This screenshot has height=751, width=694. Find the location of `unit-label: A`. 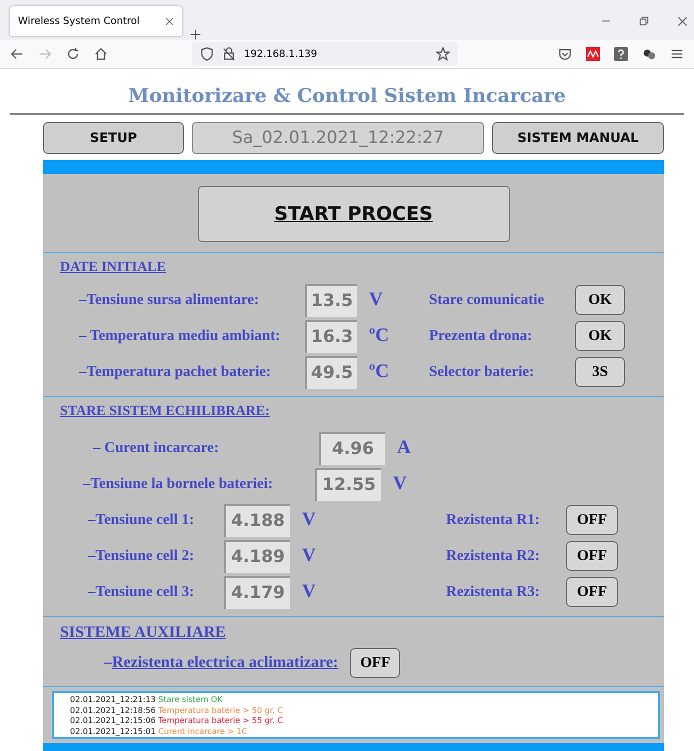

unit-label: A is located at coordinates (404, 448).